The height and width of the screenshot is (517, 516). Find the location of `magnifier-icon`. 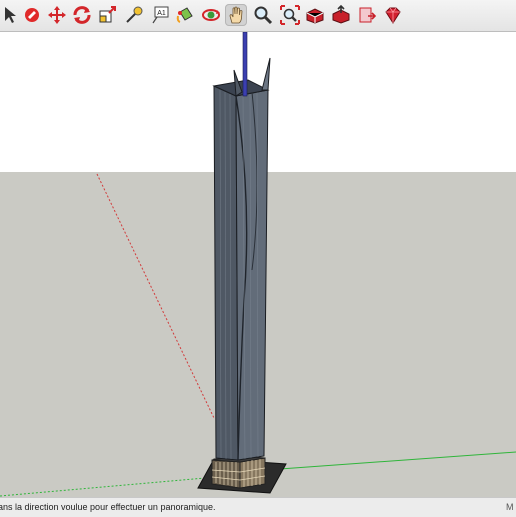

magnifier-icon is located at coordinates (263, 15).